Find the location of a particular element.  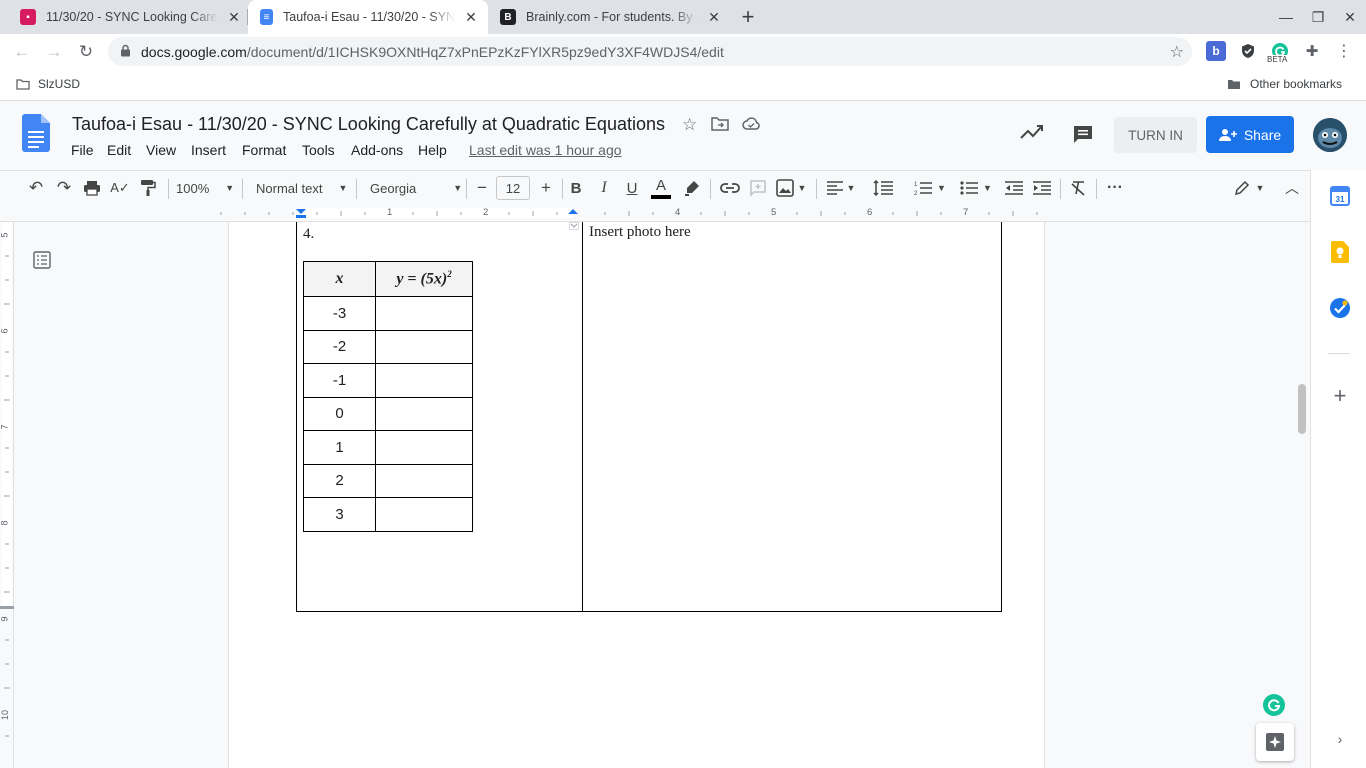

other-bookmarks: Other bookmarks is located at coordinates (1284, 84).